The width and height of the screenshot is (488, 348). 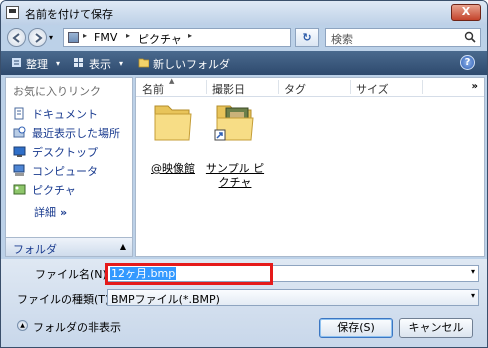 I want to click on sidebar-item-label: ドキュメント, so click(x=65, y=114).